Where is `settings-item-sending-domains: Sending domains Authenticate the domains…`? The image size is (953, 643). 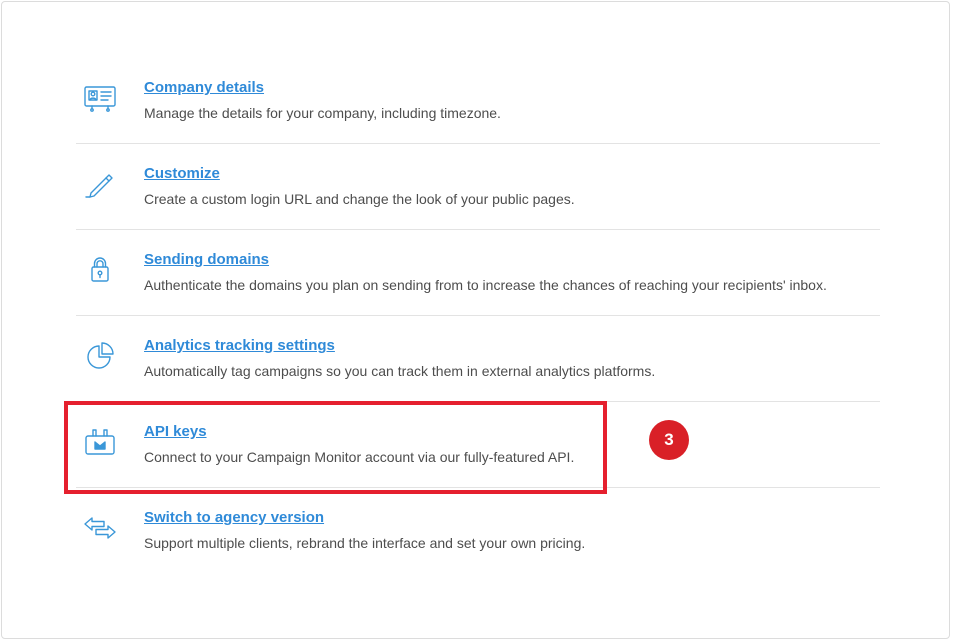 settings-item-sending-domains: Sending domains Authenticate the domains… is located at coordinates (478, 273).